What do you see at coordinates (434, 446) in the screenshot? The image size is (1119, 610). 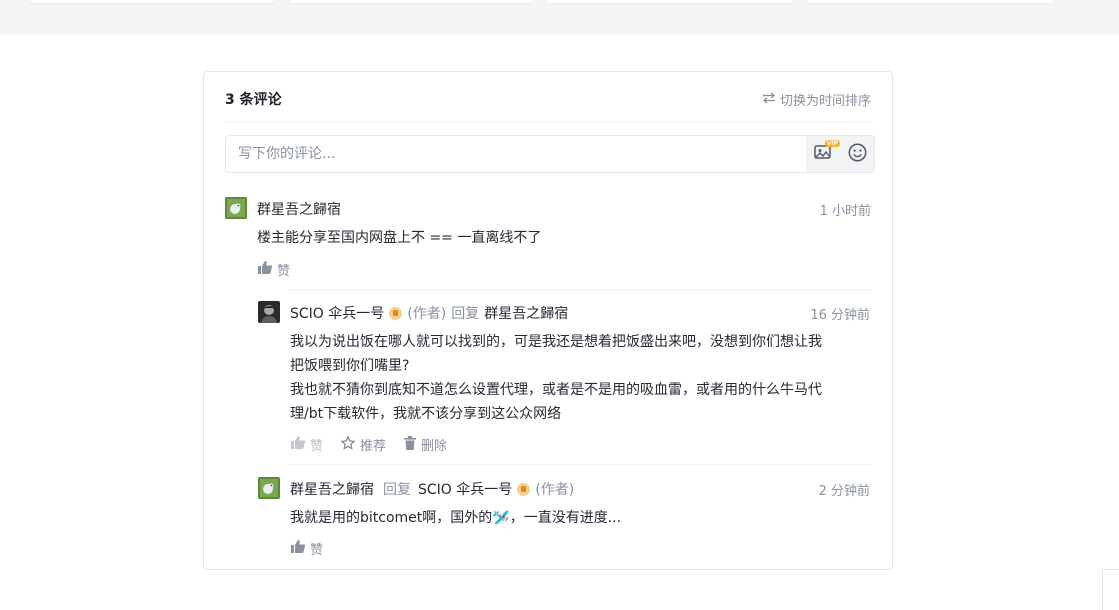 I see `delete-label: 删除` at bounding box center [434, 446].